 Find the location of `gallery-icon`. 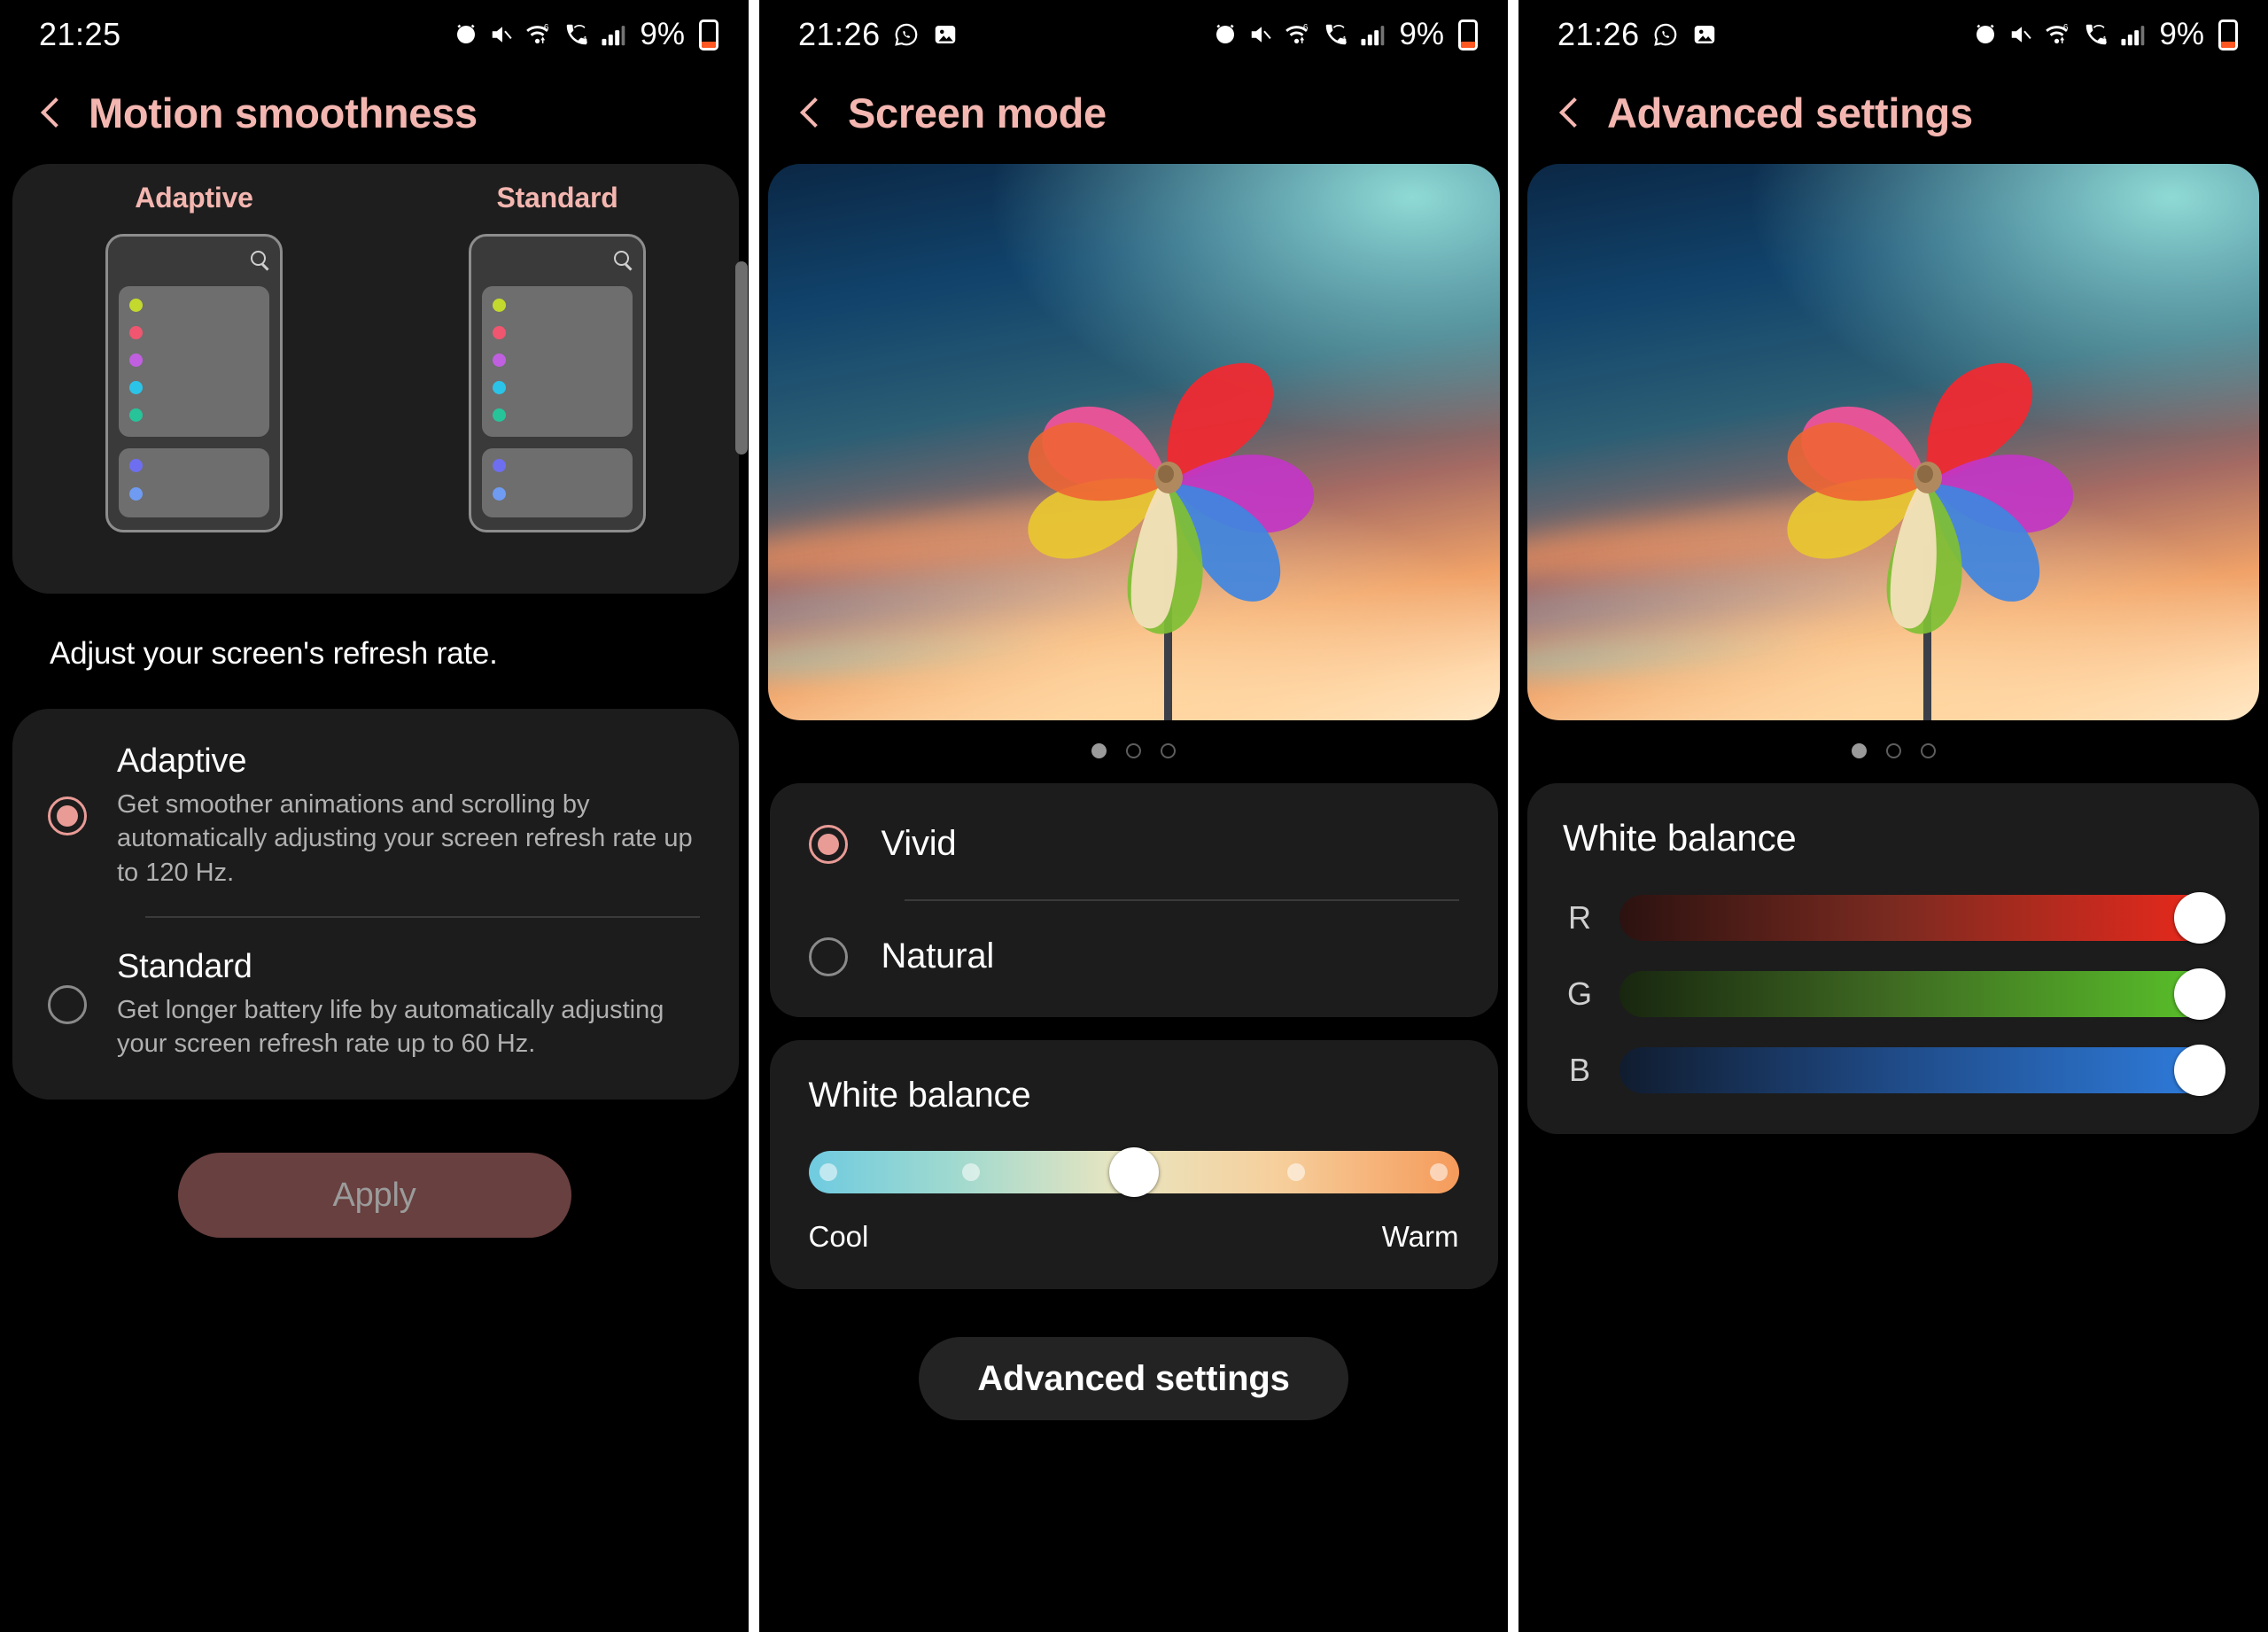

gallery-icon is located at coordinates (945, 34).